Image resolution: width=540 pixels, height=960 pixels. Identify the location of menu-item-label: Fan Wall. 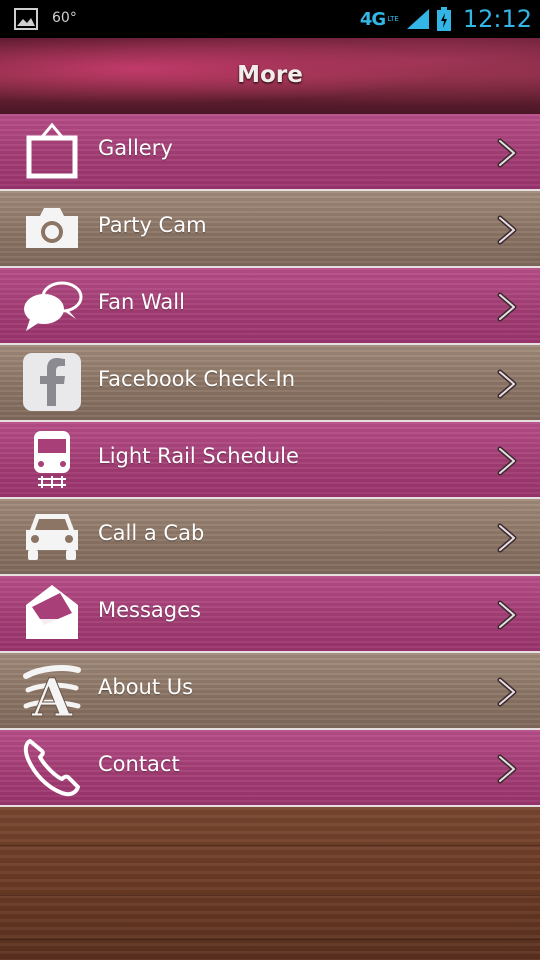
(141, 302).